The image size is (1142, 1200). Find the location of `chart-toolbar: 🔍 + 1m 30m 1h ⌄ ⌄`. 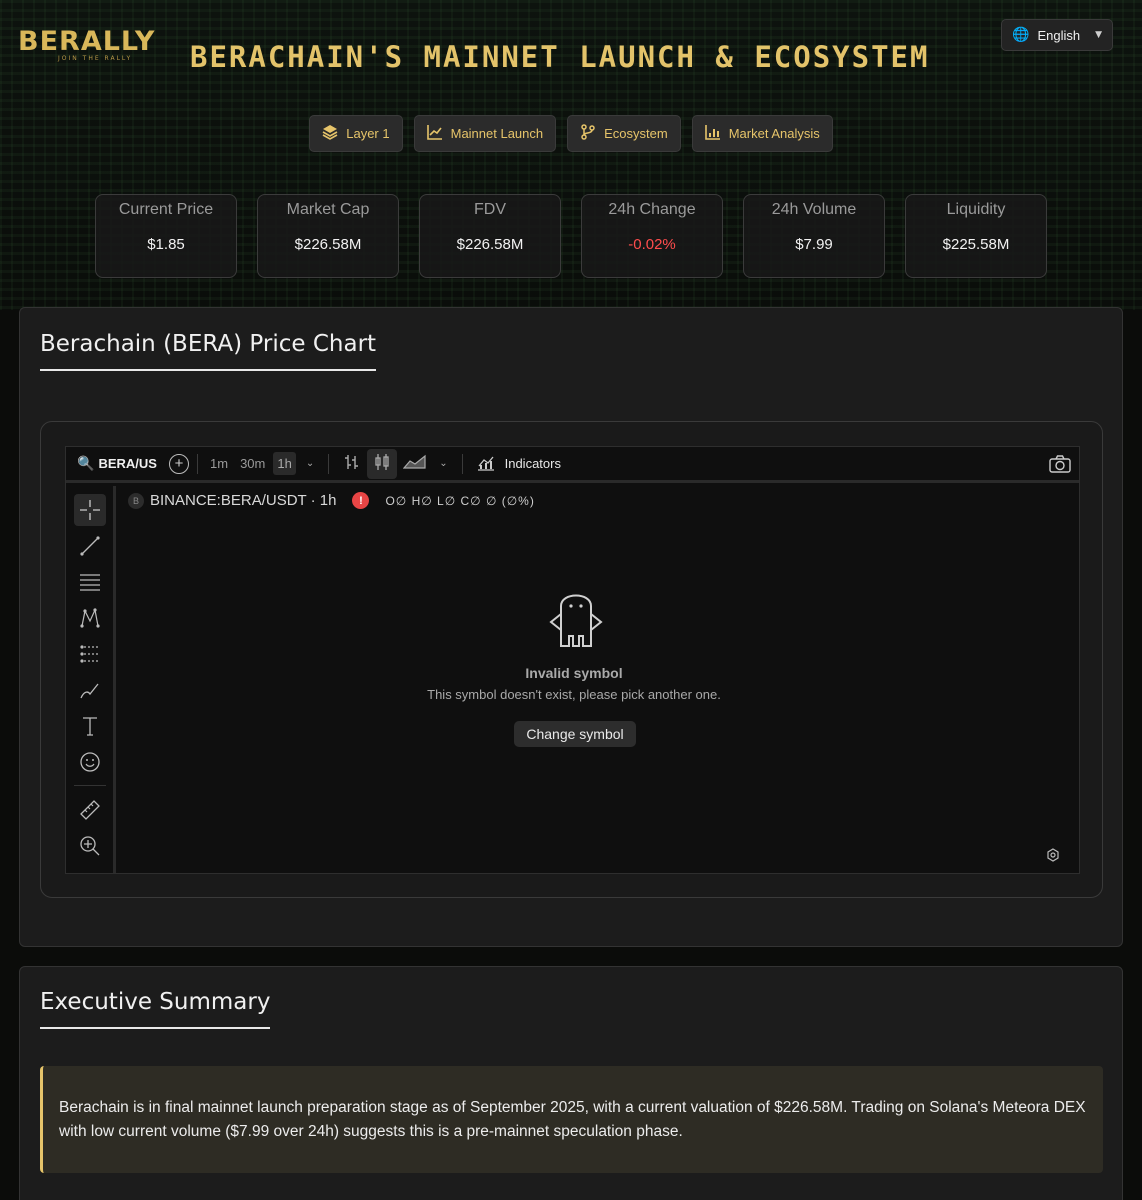

chart-toolbar: 🔍 + 1m 30m 1h ⌄ ⌄ is located at coordinates (572, 465).